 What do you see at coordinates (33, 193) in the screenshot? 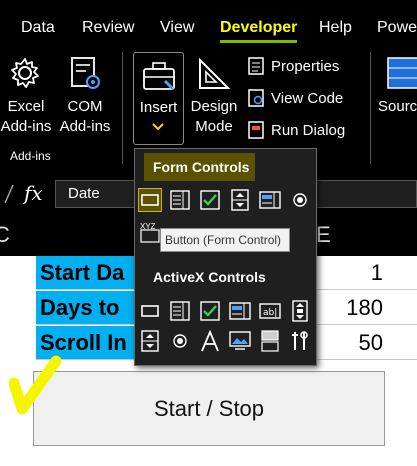
I see `fx-icon: fx` at bounding box center [33, 193].